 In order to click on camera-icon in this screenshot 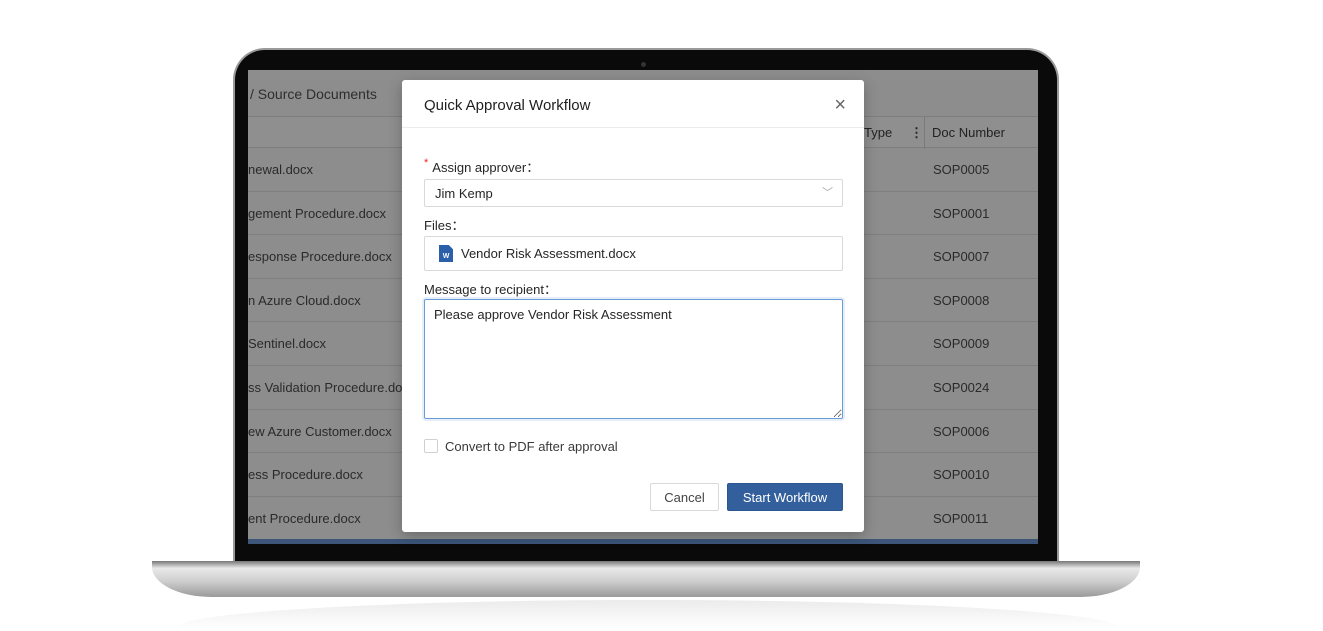, I will do `click(643, 64)`.